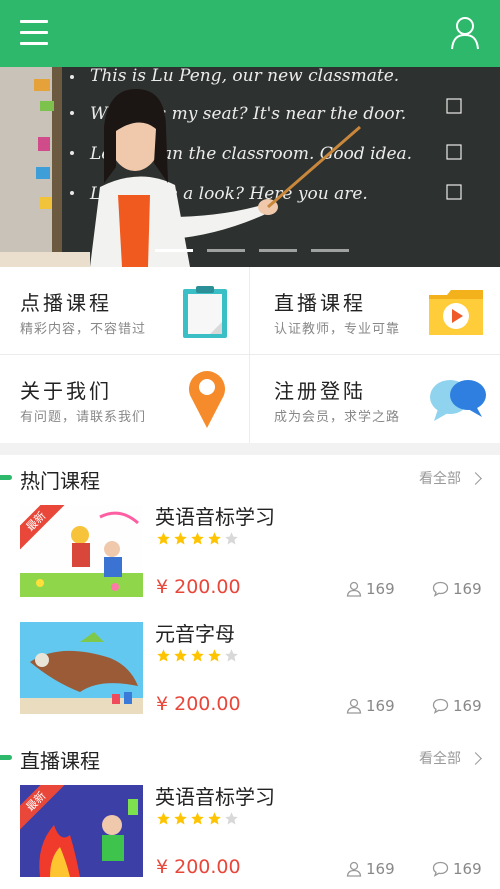  What do you see at coordinates (250, 676) in the screenshot?
I see `course-card: 元音字母 ¥ 200.00 169 169` at bounding box center [250, 676].